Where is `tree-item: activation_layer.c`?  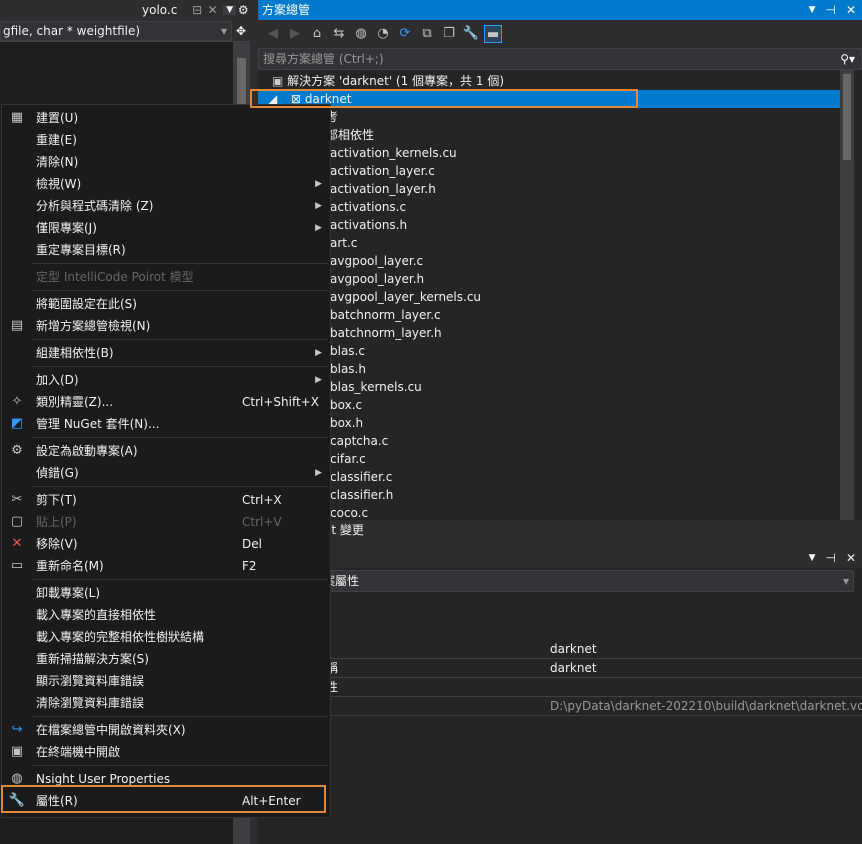
tree-item: activation_layer.c is located at coordinates (549, 171).